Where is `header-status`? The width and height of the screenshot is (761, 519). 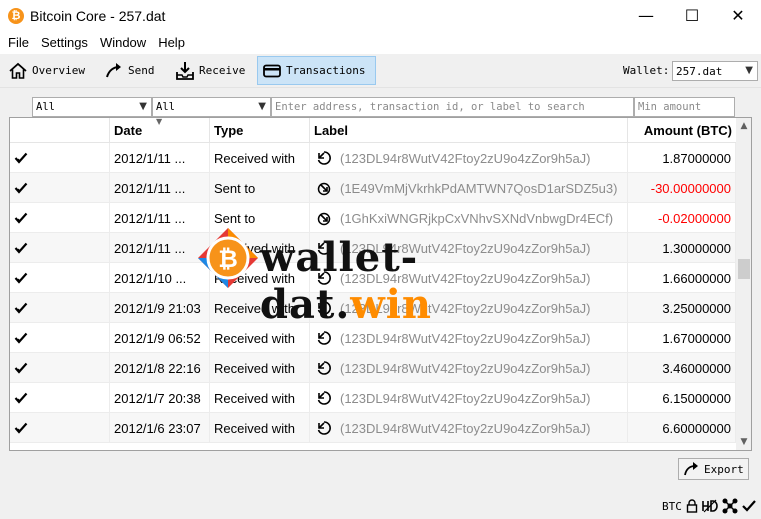
header-status is located at coordinates (60, 130).